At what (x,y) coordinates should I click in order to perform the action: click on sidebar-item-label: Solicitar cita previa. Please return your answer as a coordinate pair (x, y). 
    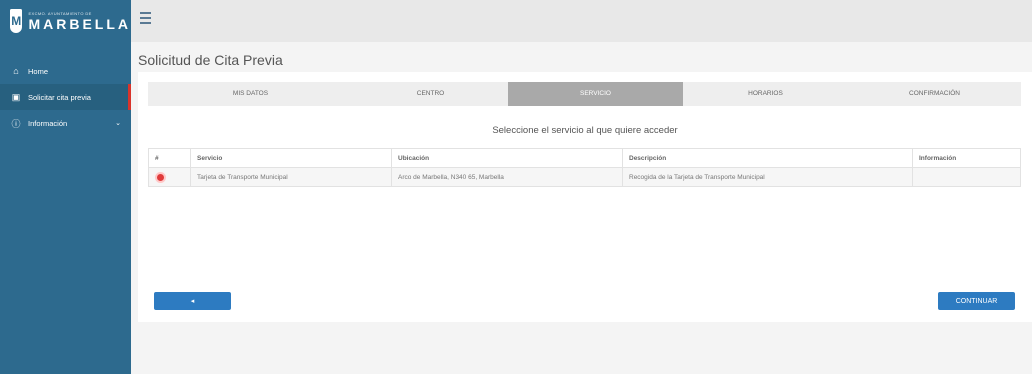
    Looking at the image, I should click on (59, 97).